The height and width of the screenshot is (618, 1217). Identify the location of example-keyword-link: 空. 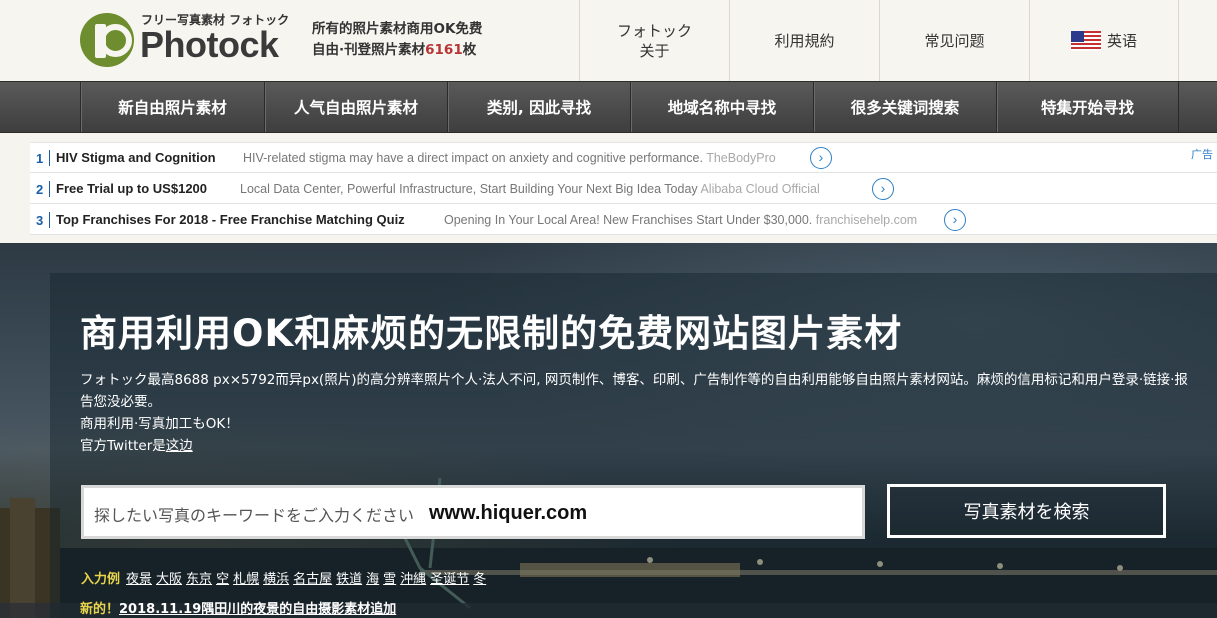
(222, 579).